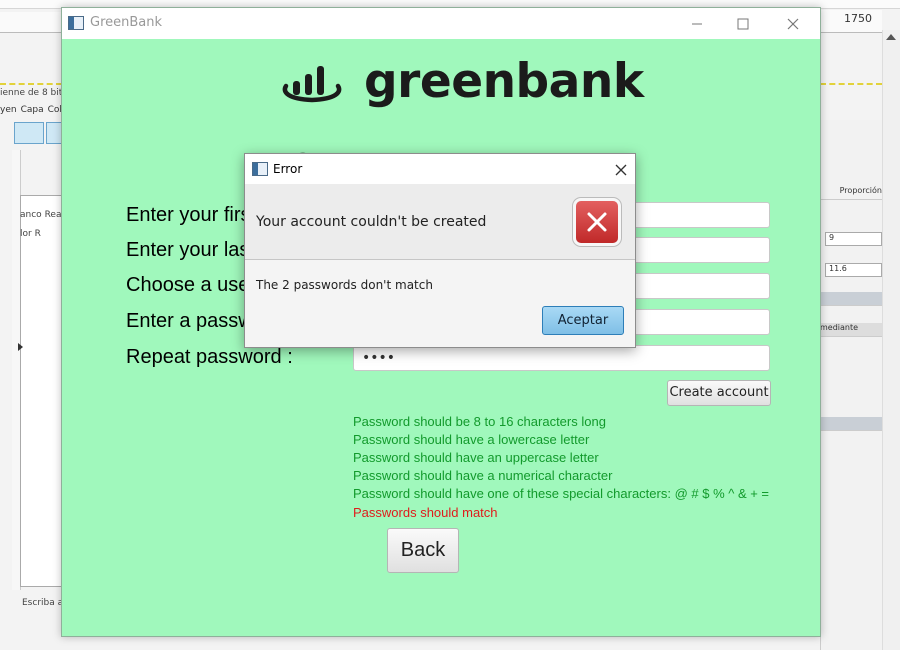 This screenshot has height=650, width=900. What do you see at coordinates (126, 22) in the screenshot?
I see `window-title: GreenBank` at bounding box center [126, 22].